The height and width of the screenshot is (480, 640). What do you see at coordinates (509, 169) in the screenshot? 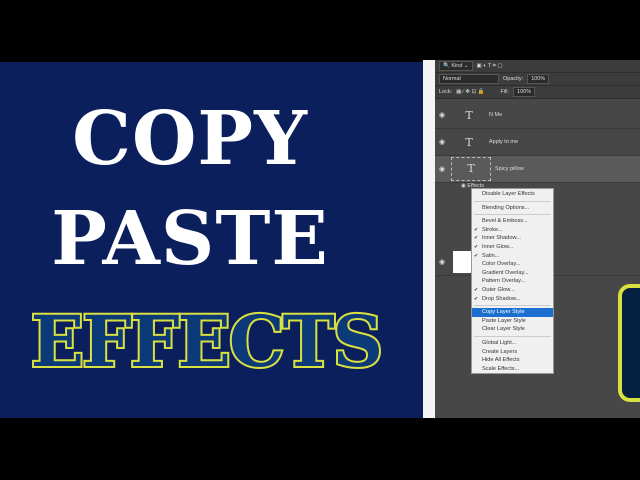
I see `layer-name: Spicy pillow` at bounding box center [509, 169].